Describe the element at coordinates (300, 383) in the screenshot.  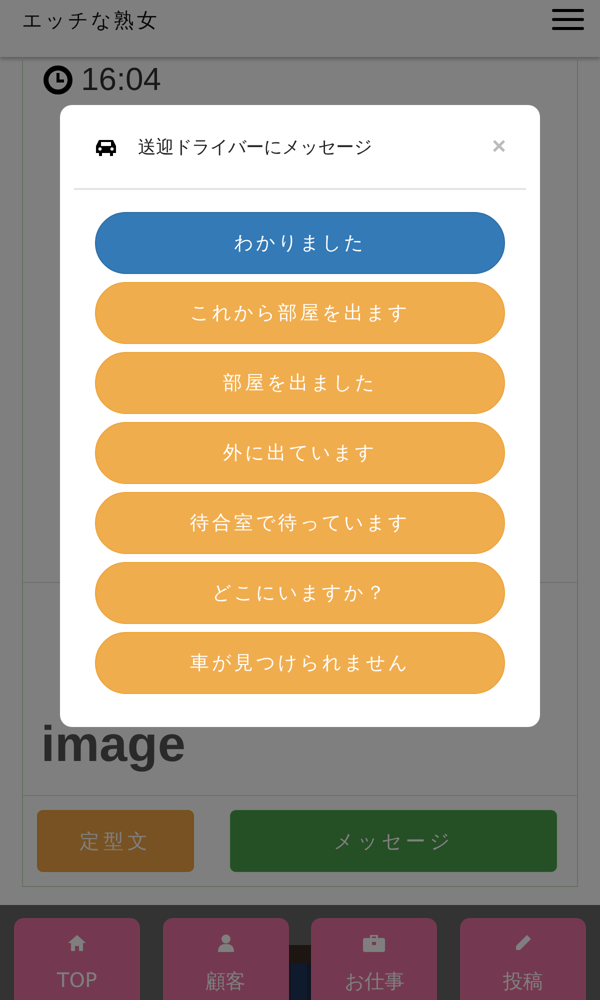
I see `message-button: 部屋を出ました` at that location.